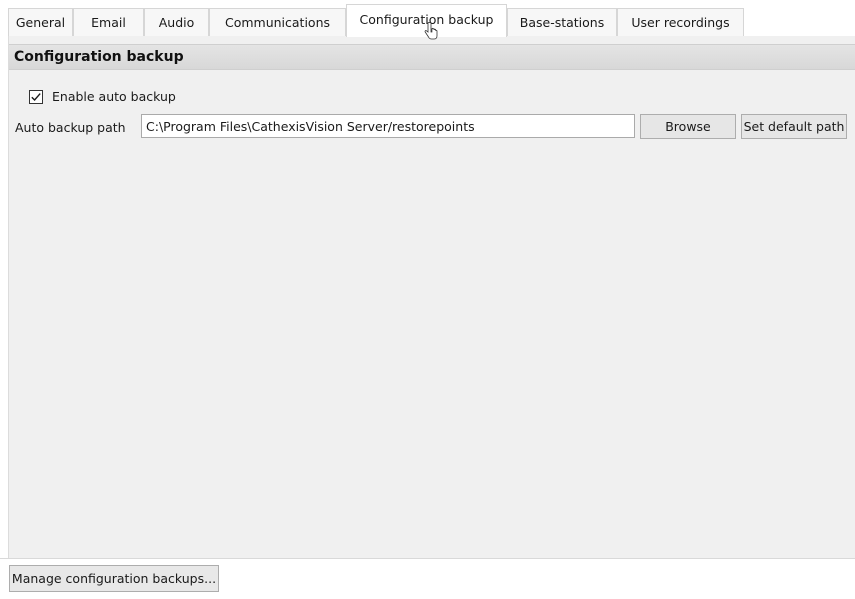 This screenshot has height=599, width=855. Describe the element at coordinates (680, 22) in the screenshot. I see `tab-user-recordings: User recordings` at that location.